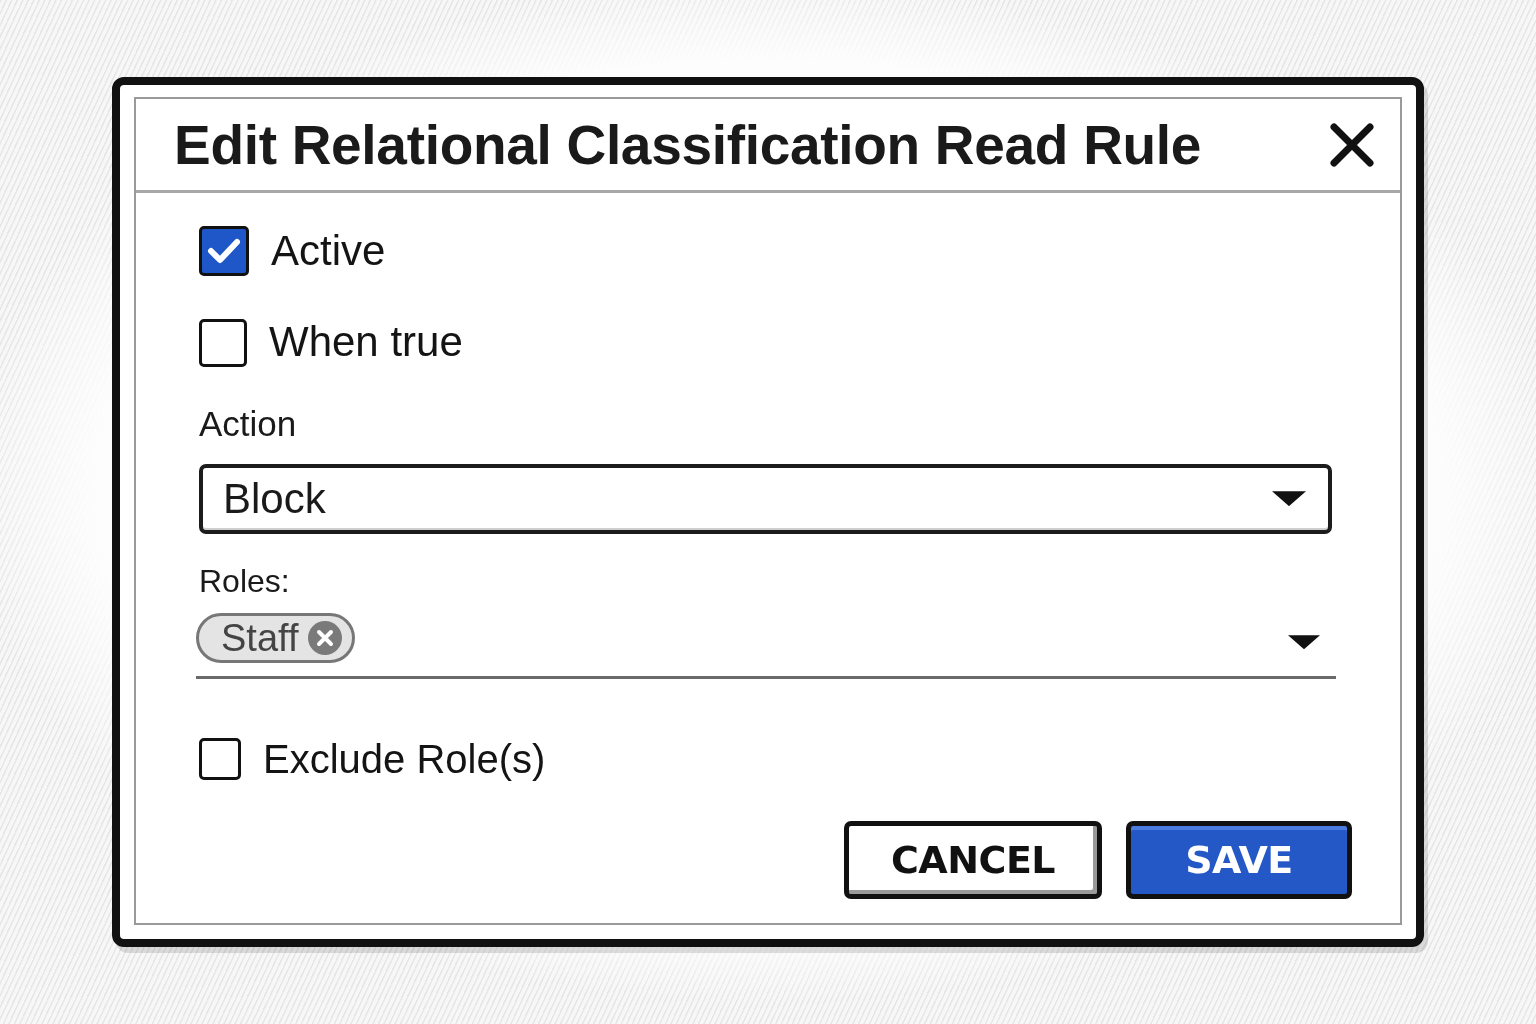 This screenshot has height=1024, width=1536. What do you see at coordinates (325, 637) in the screenshot?
I see `remove-icon` at bounding box center [325, 637].